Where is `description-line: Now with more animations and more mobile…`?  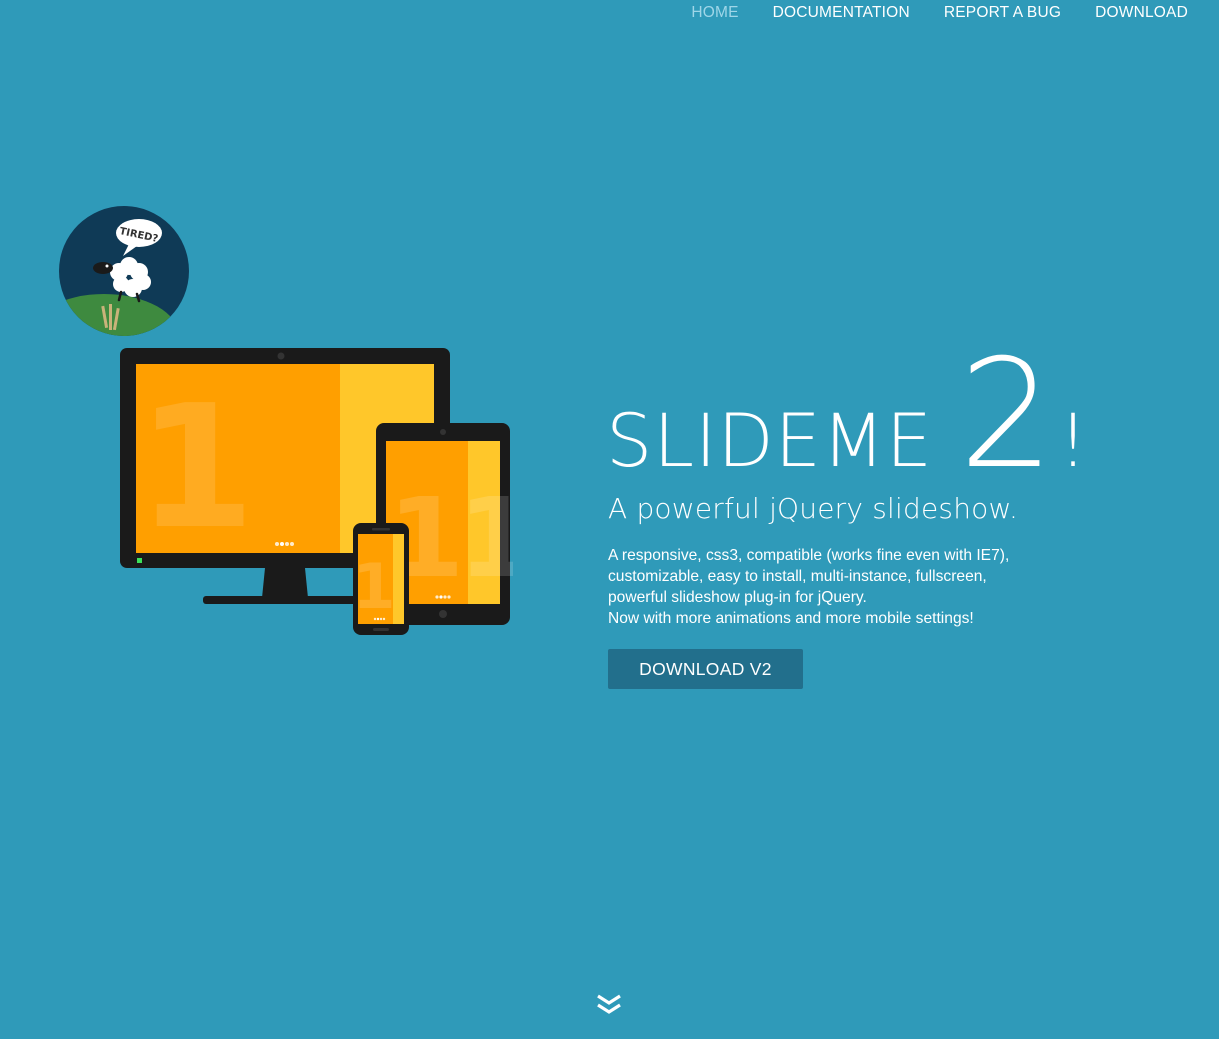 description-line: Now with more animations and more mobile… is located at coordinates (791, 618).